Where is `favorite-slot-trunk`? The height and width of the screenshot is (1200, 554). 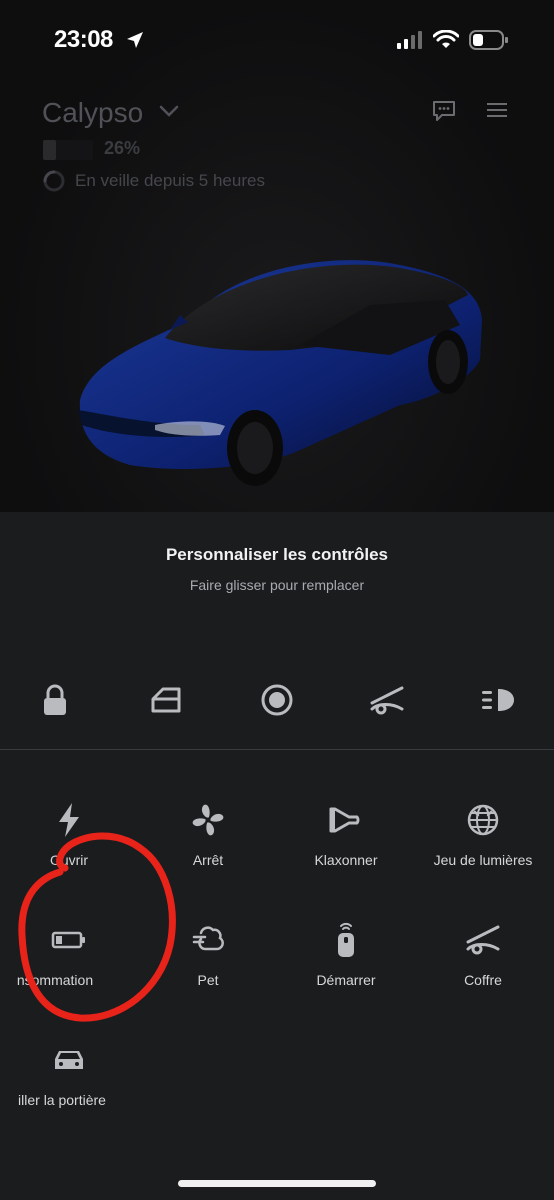 favorite-slot-trunk is located at coordinates (387, 700).